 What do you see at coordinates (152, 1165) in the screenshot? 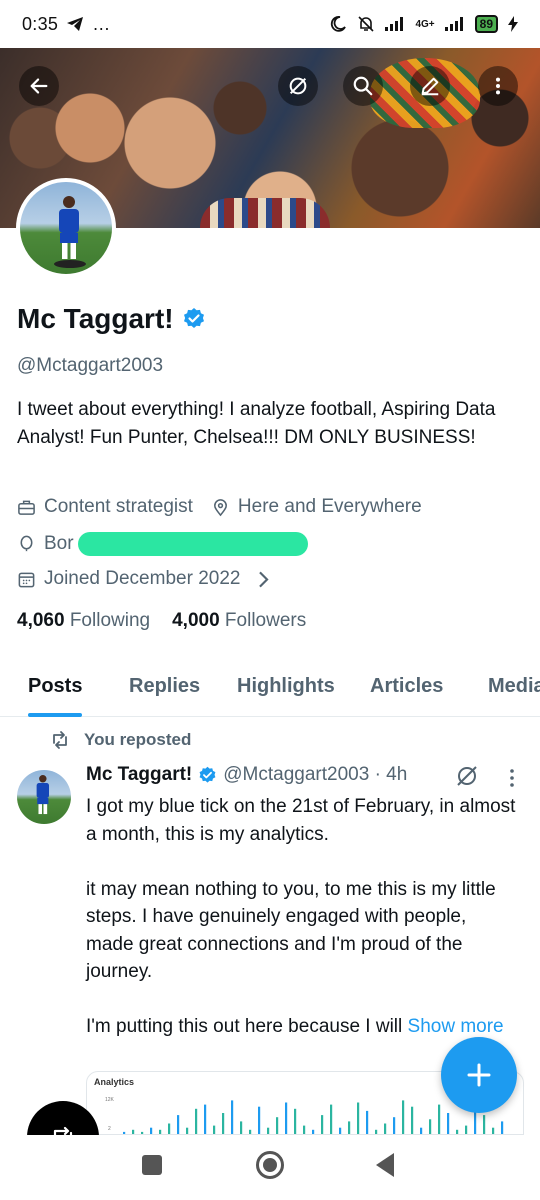
I see `recent-apps-button` at bounding box center [152, 1165].